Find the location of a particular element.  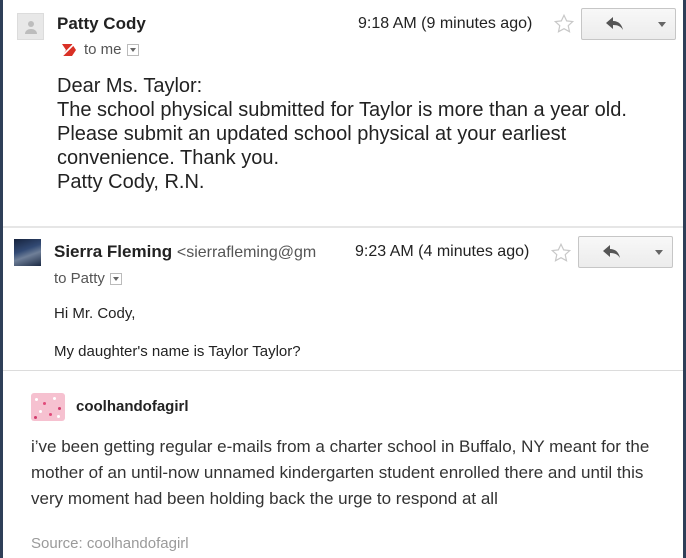

recipient-line: to me is located at coordinates (100, 49).